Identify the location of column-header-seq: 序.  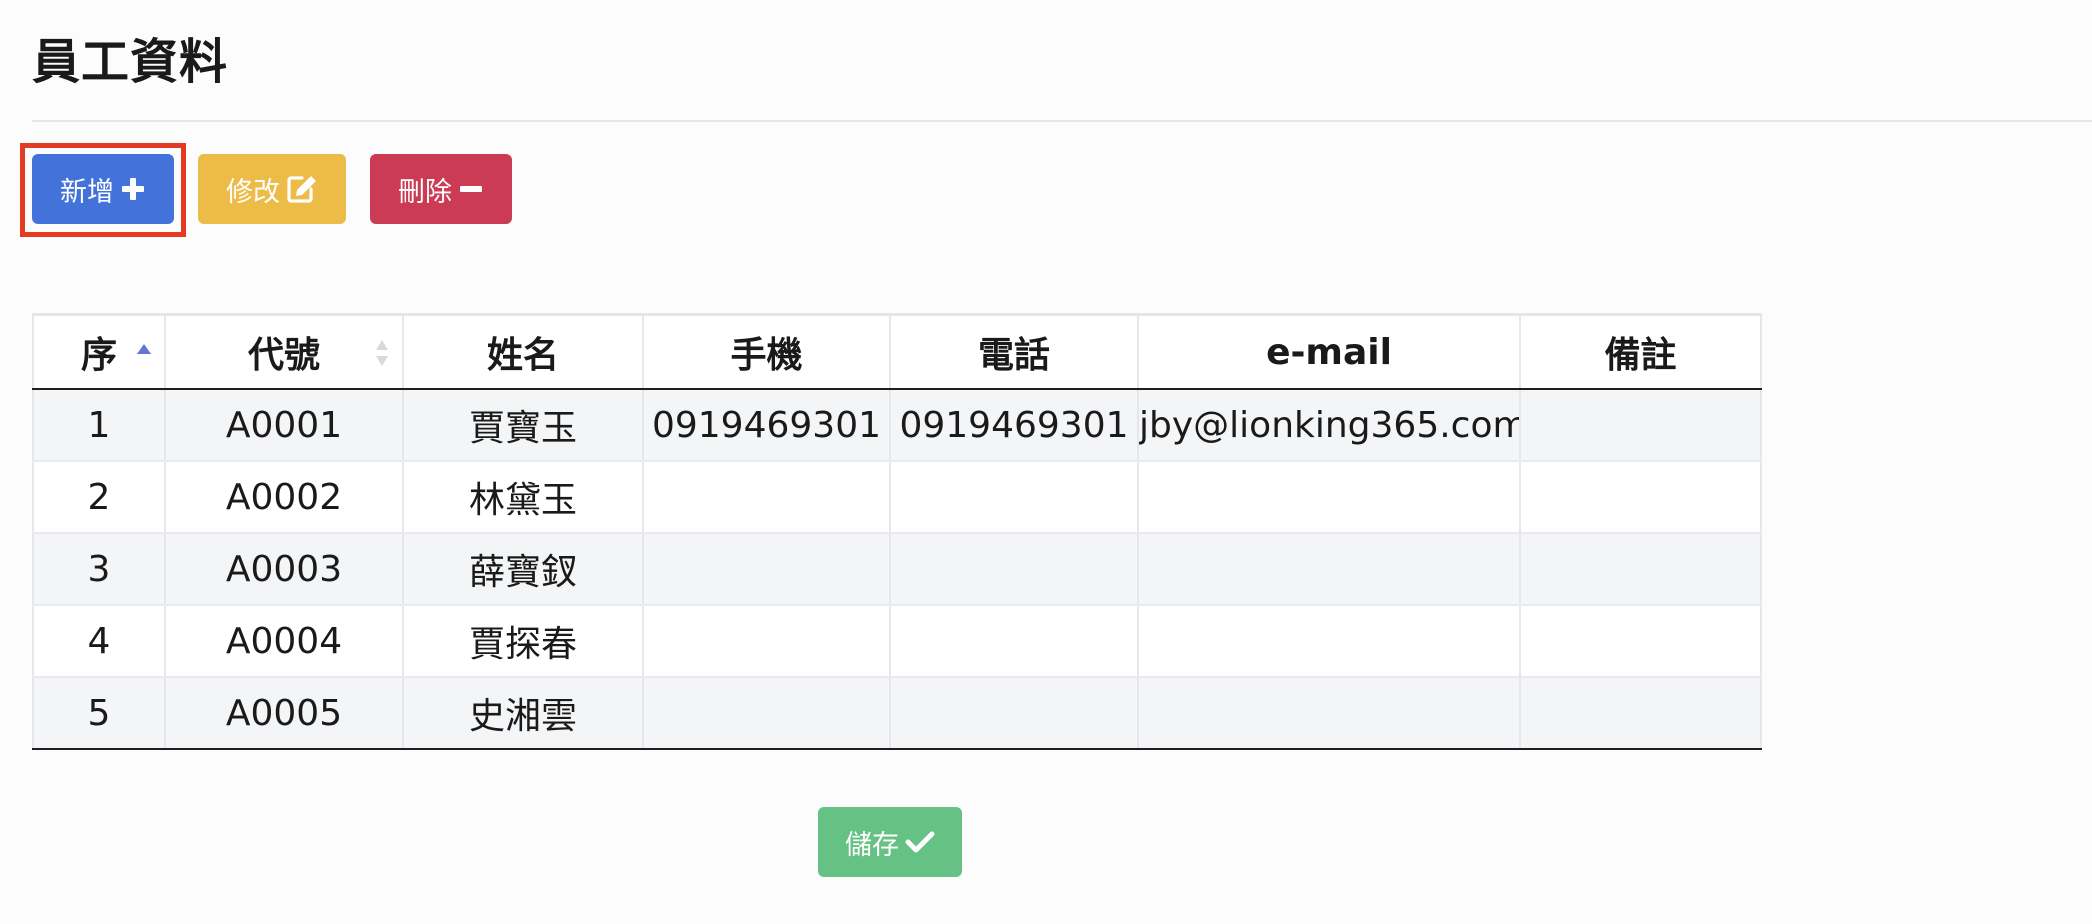
(98, 351).